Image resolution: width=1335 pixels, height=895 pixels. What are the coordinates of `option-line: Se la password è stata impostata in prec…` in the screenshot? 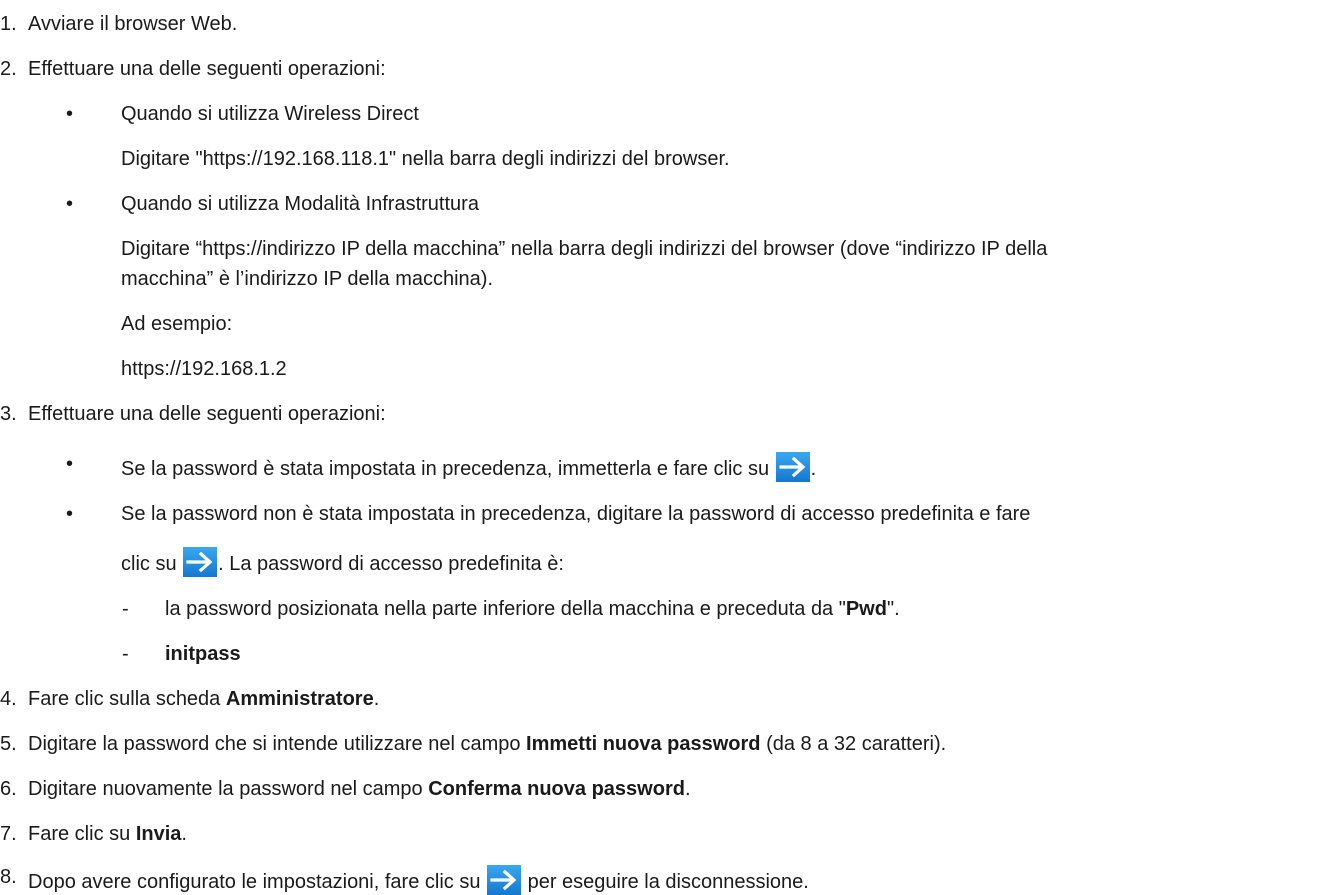 It's located at (468, 467).